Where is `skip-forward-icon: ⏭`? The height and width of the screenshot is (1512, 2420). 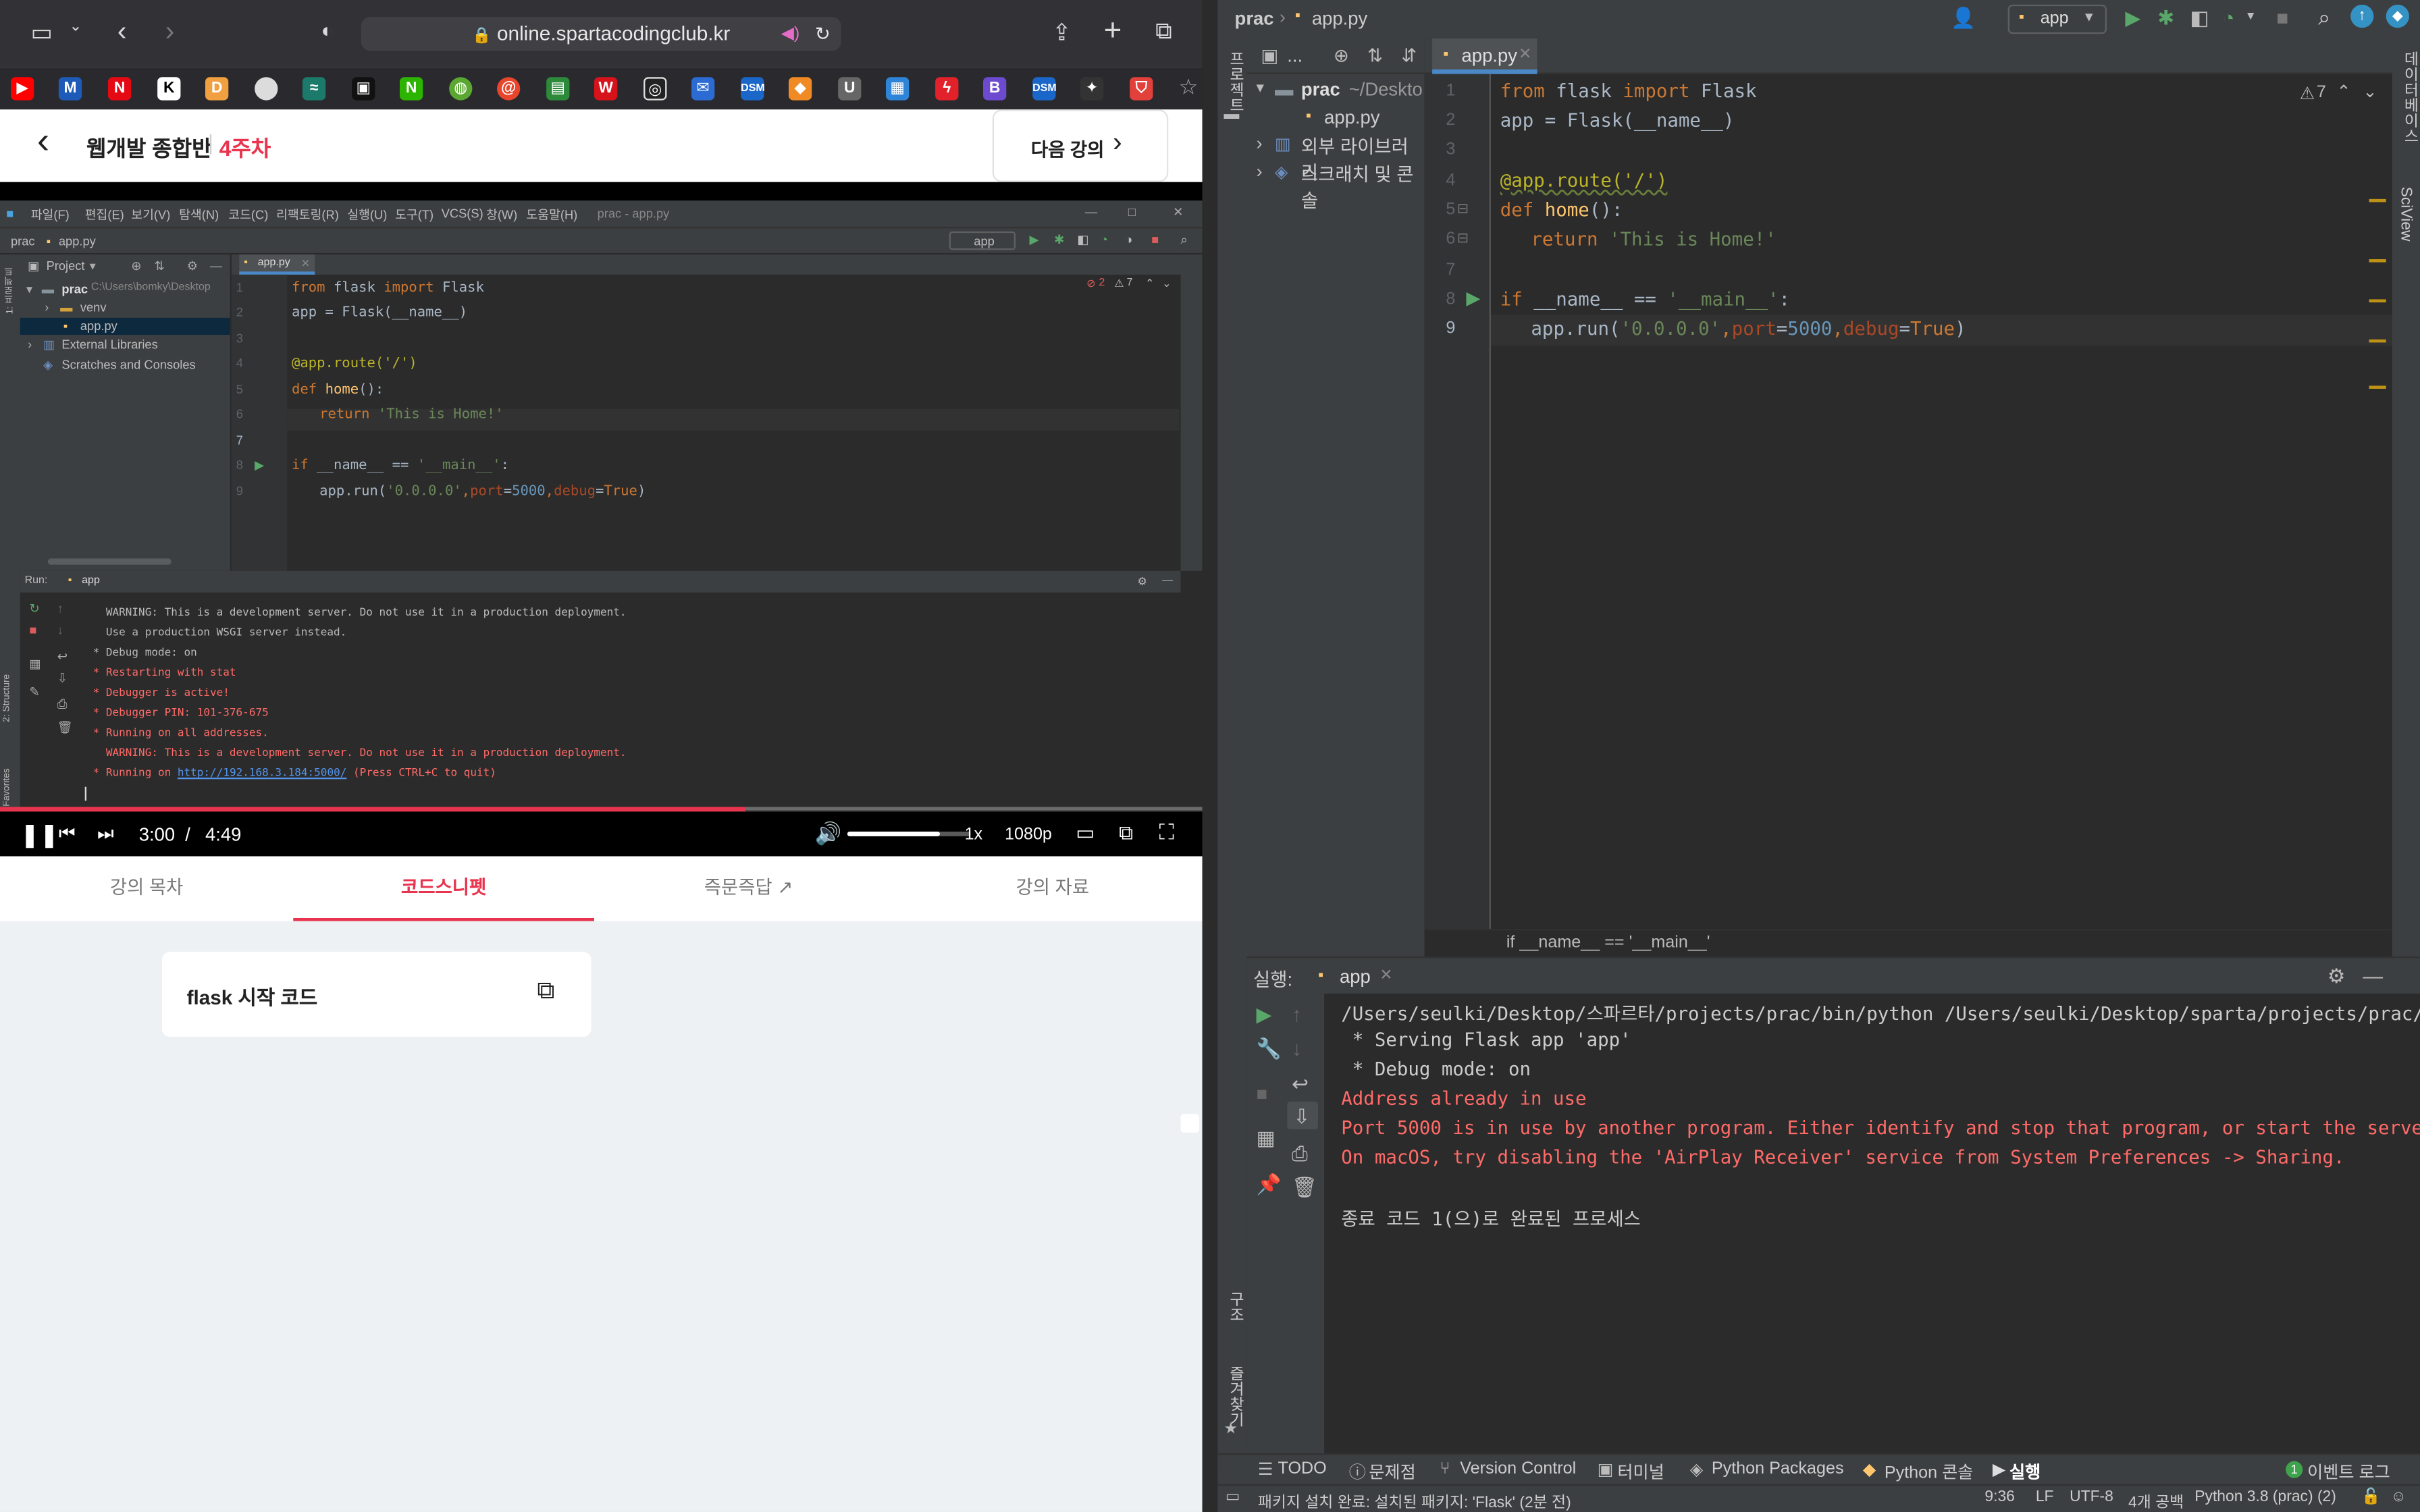 skip-forward-icon: ⏭ is located at coordinates (105, 833).